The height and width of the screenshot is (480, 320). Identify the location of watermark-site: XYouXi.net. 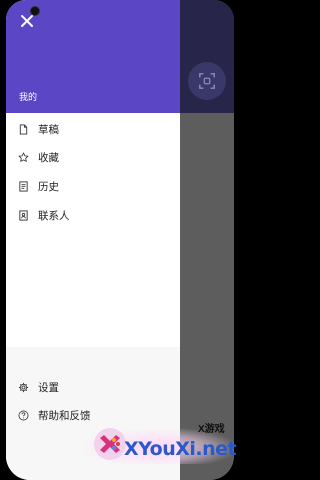
(180, 449).